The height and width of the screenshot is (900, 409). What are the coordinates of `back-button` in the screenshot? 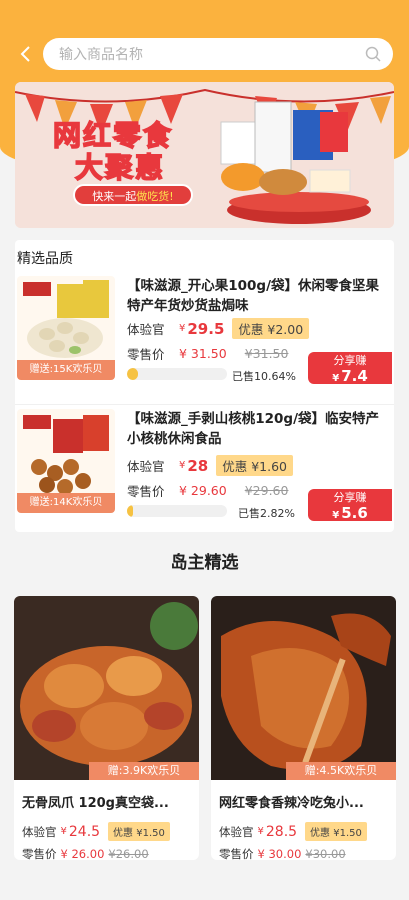 It's located at (26, 54).